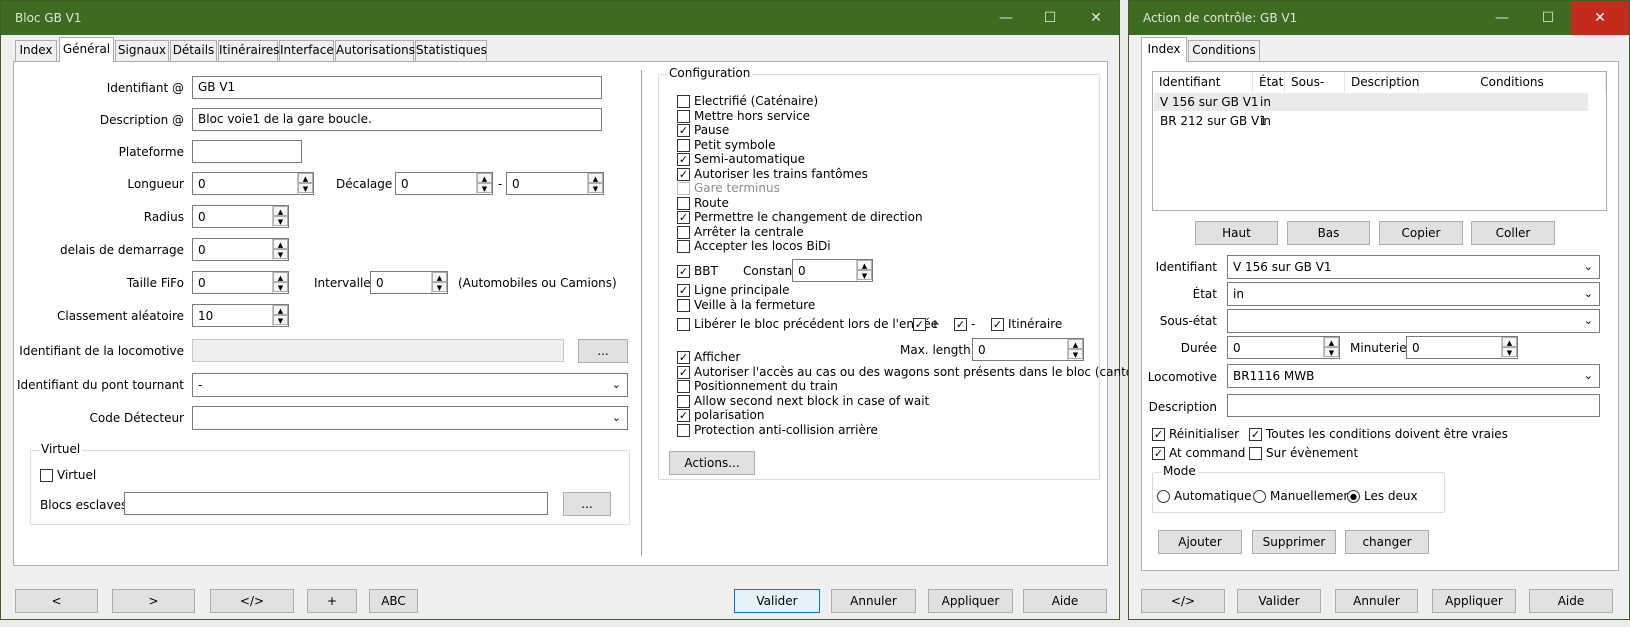 The width and height of the screenshot is (1630, 627). I want to click on col-identifiant: Identifiant, so click(1203, 82).